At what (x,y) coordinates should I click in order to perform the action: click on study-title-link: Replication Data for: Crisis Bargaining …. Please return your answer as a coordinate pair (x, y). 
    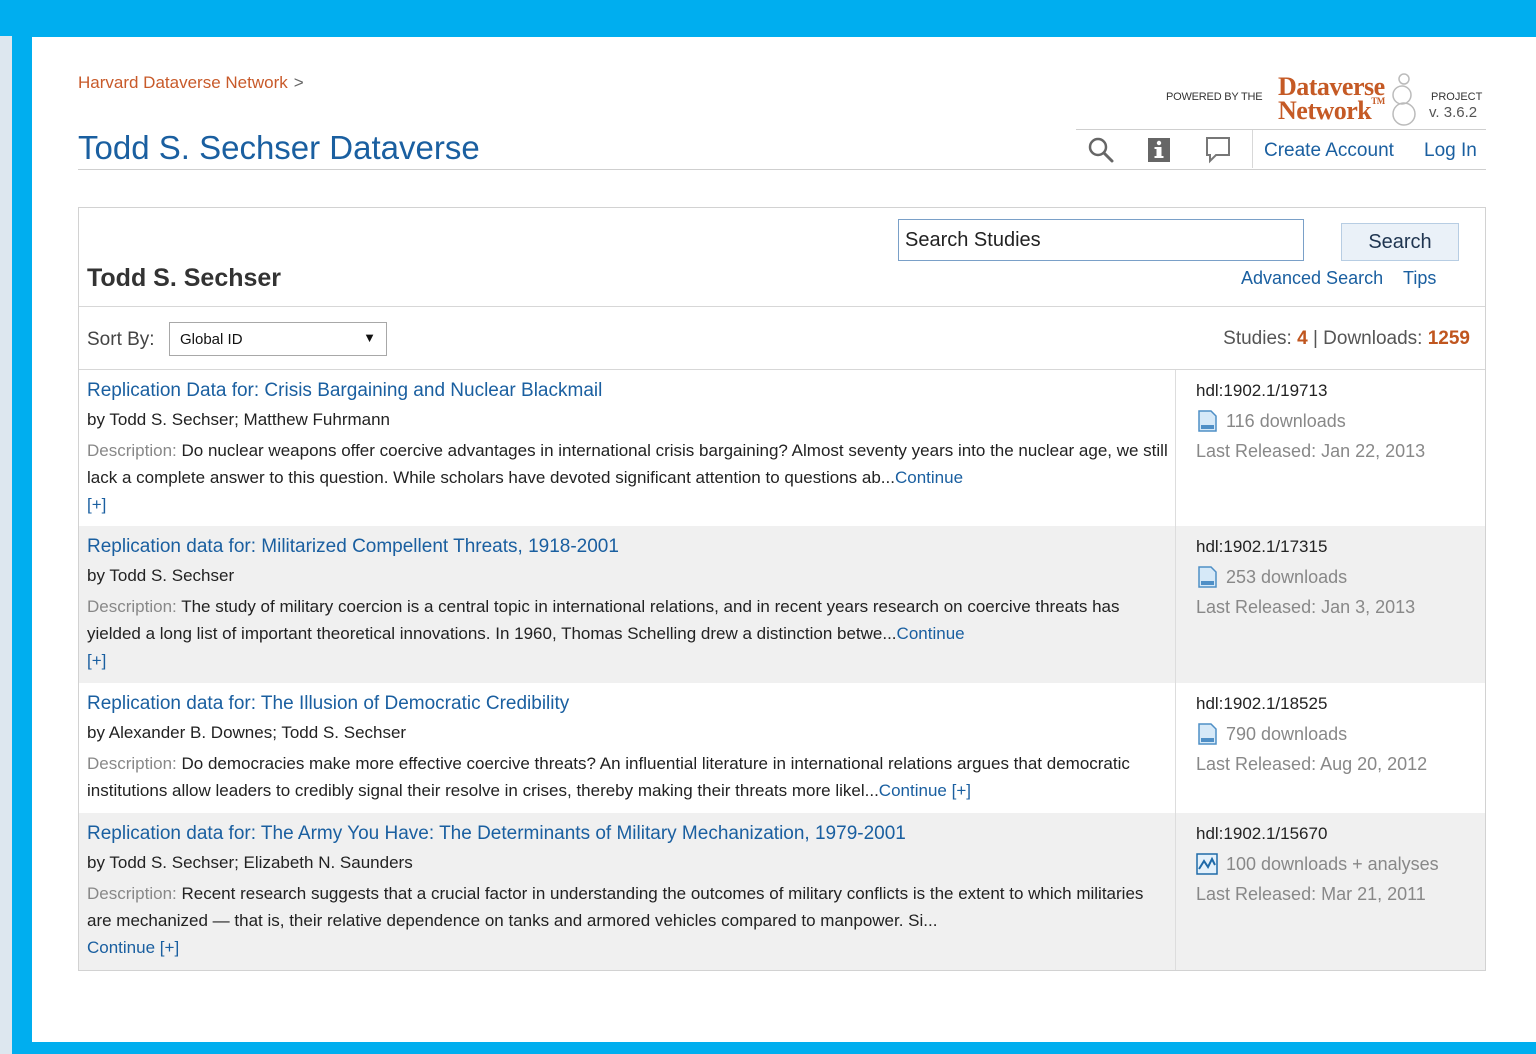
    Looking at the image, I should click on (344, 391).